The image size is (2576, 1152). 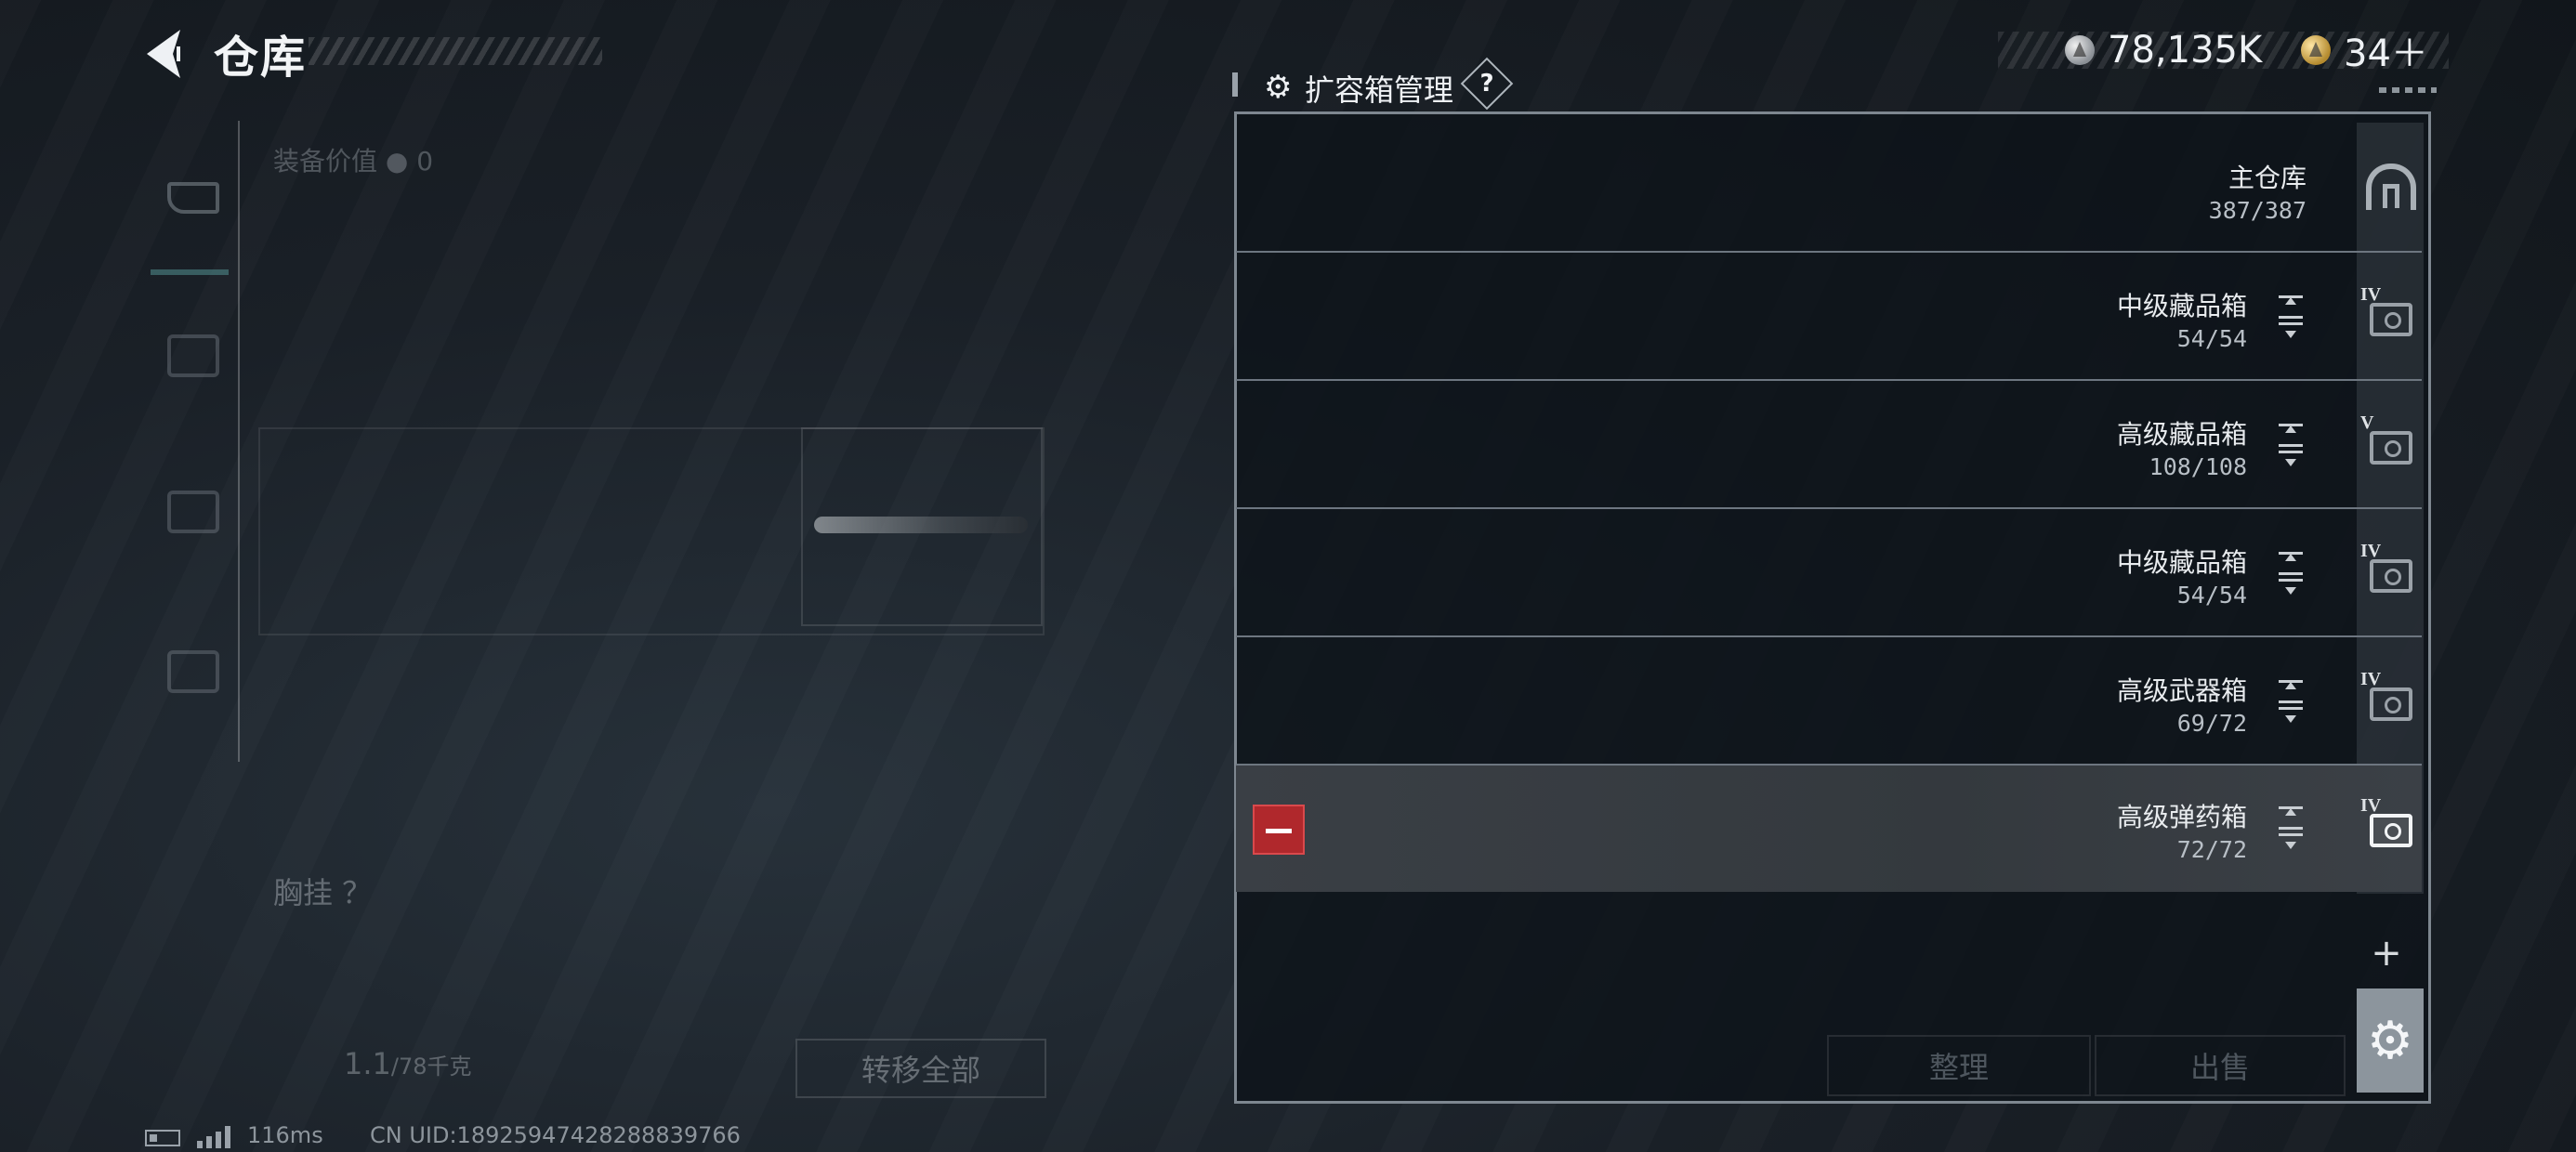 I want to click on sell-button: 出售, so click(x=2220, y=1065).